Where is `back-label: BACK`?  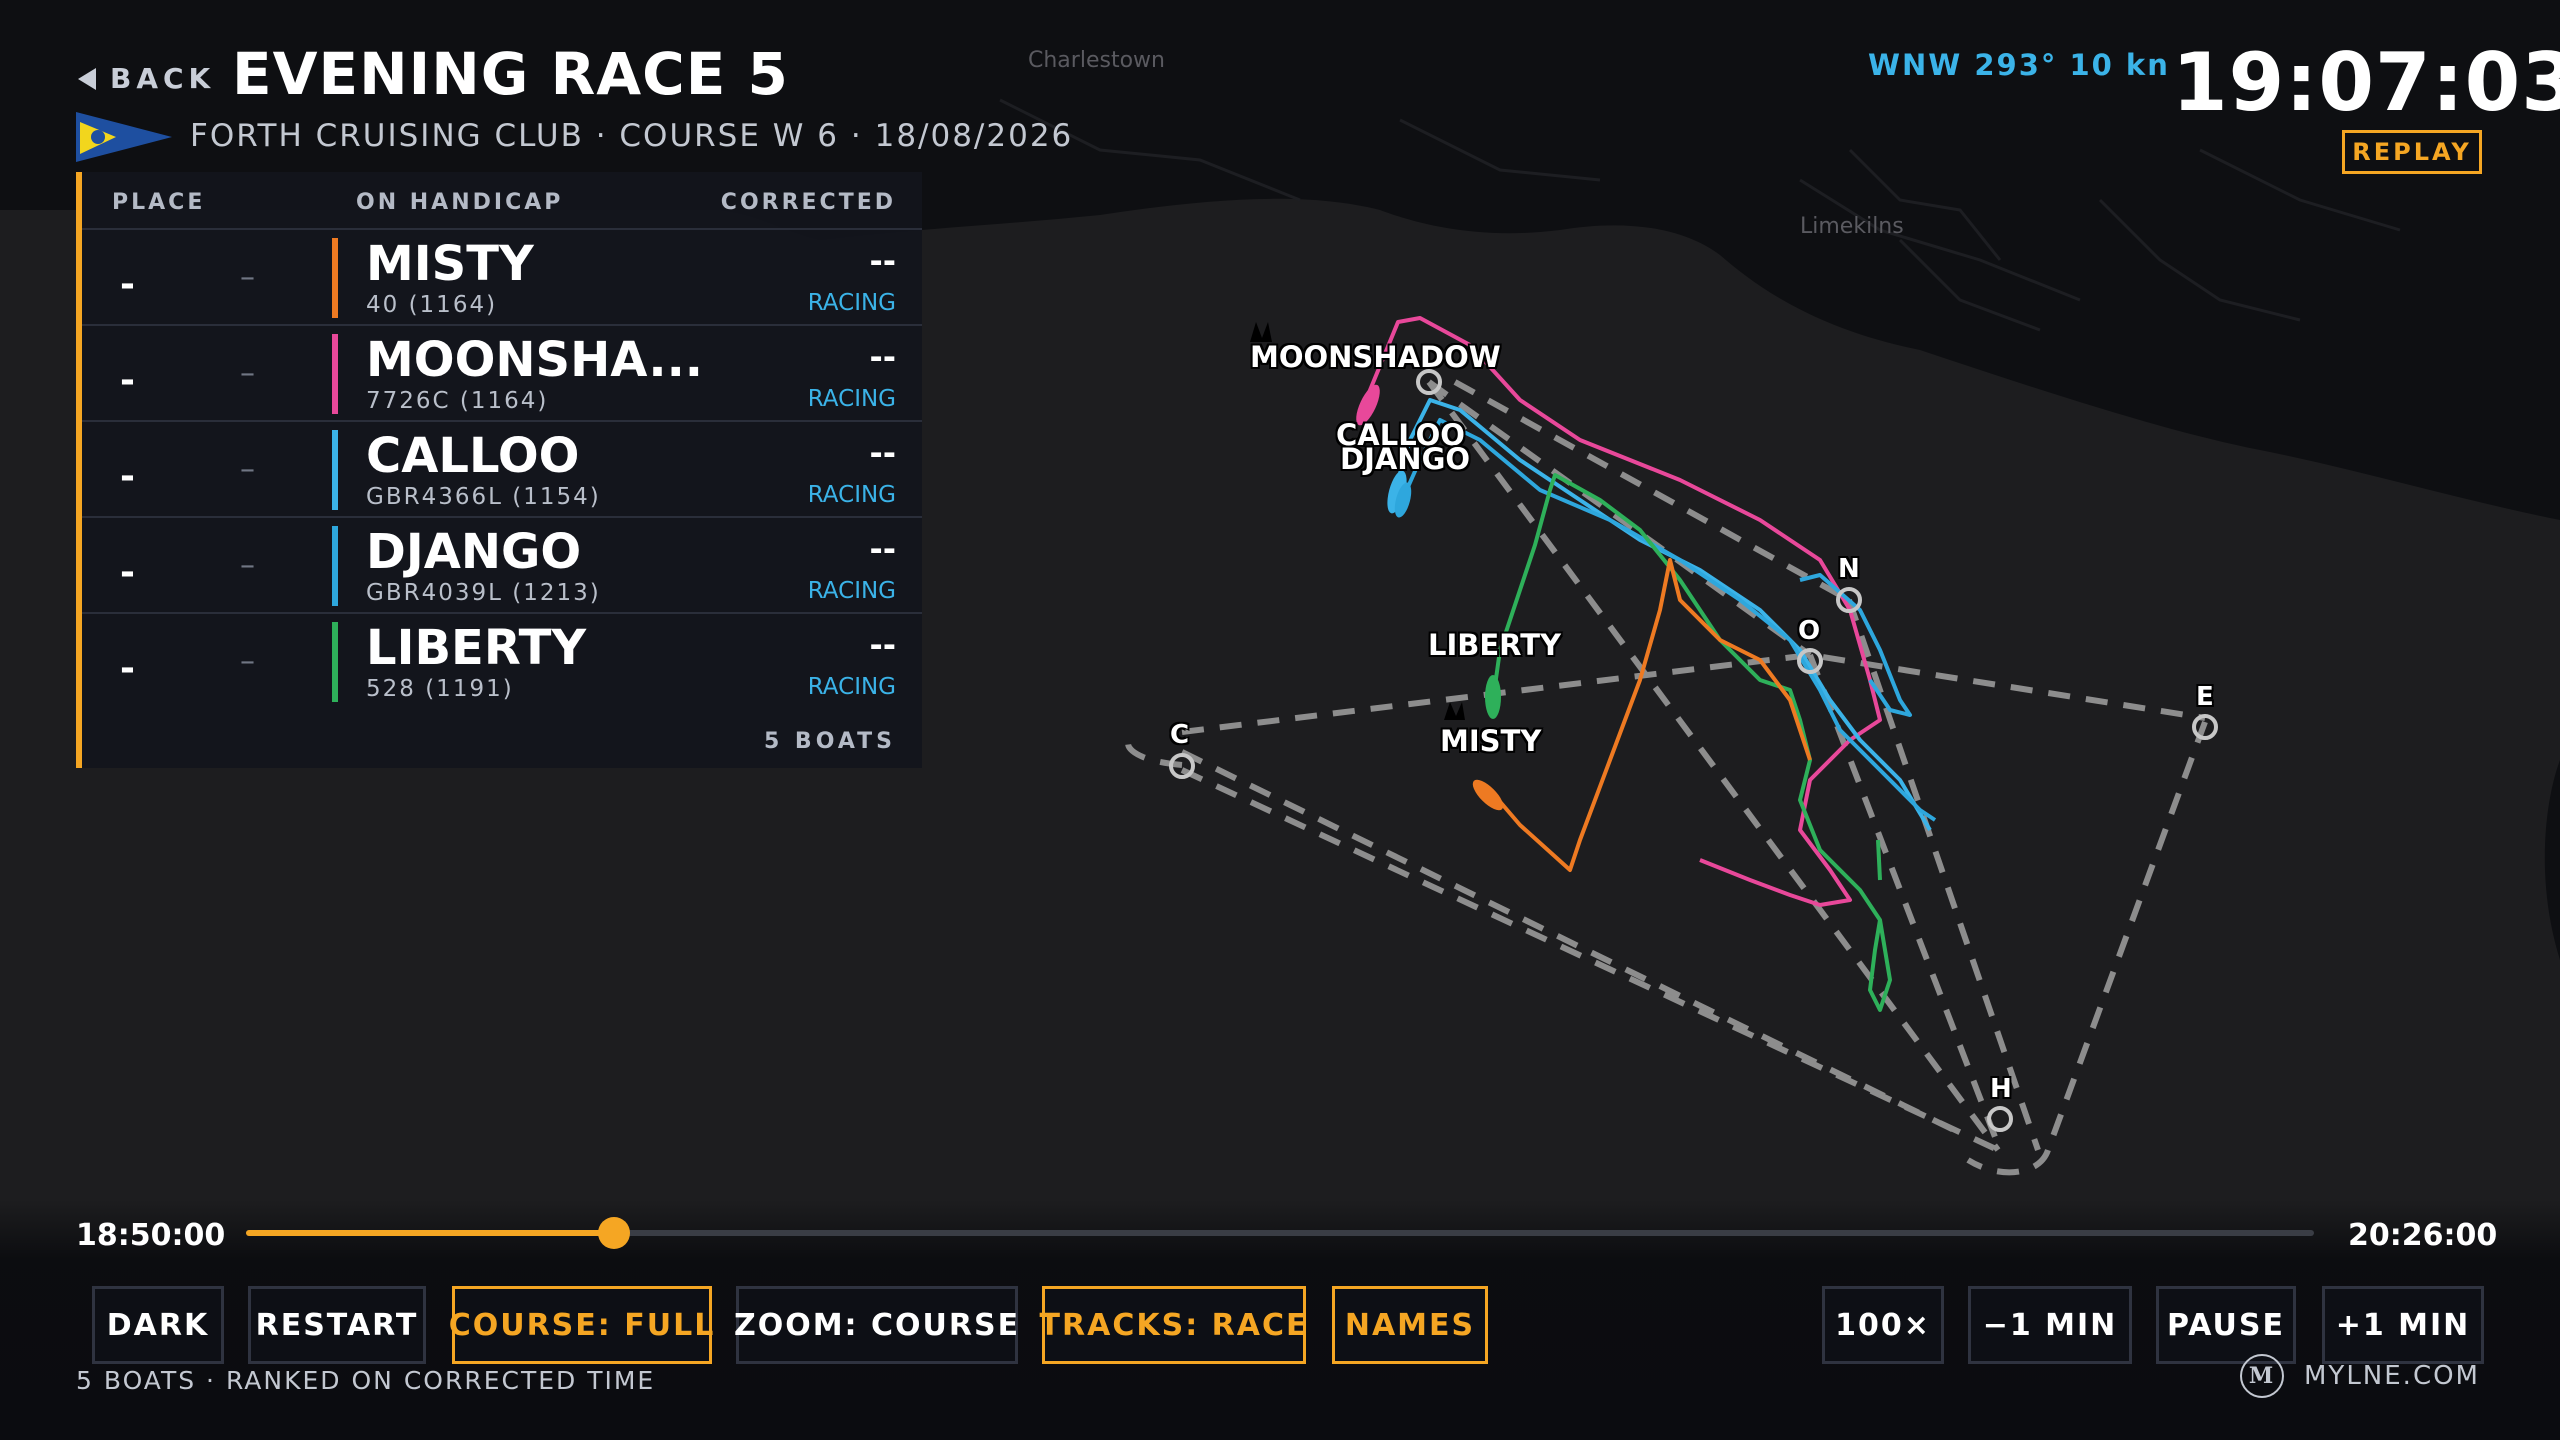
back-label: BACK is located at coordinates (163, 78).